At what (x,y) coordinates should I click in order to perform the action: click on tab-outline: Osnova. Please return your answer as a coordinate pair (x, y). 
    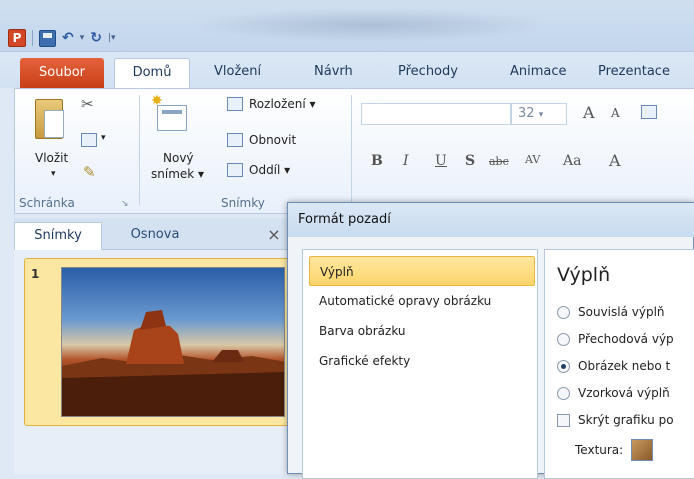
    Looking at the image, I should click on (155, 236).